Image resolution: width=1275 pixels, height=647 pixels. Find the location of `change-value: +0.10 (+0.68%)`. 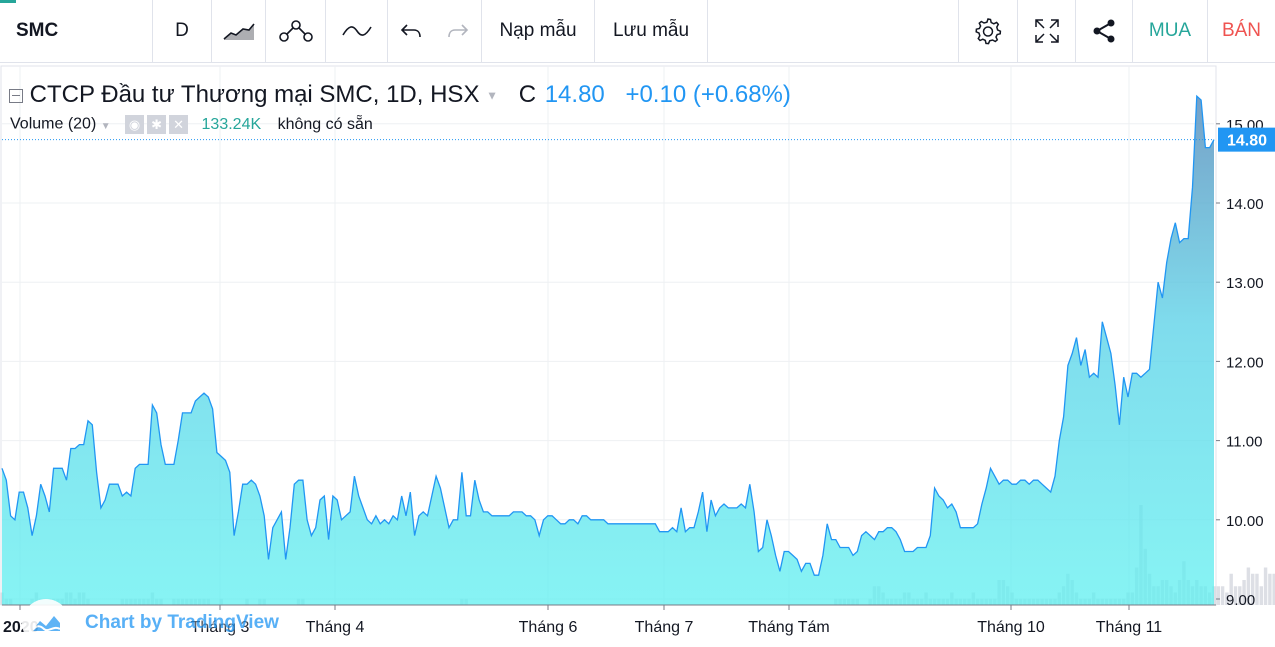

change-value: +0.10 (+0.68%) is located at coordinates (708, 94).